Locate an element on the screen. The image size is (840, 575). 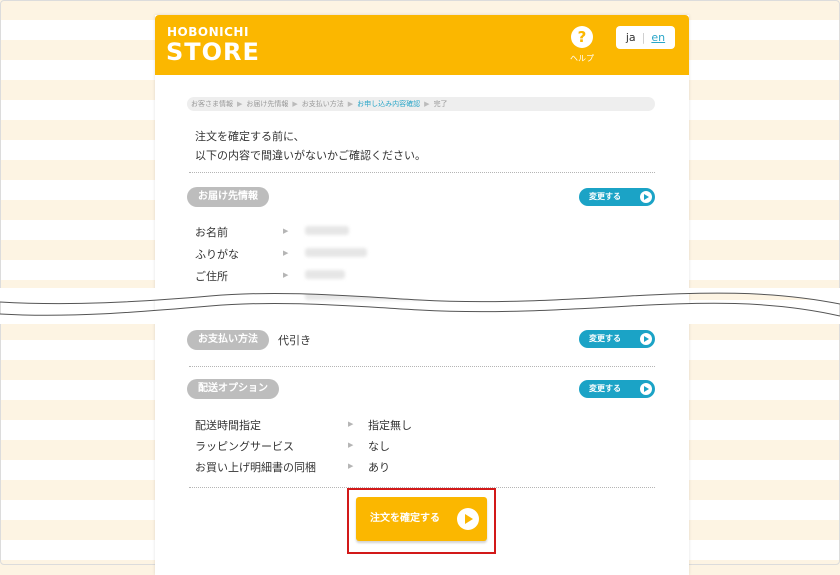
wrapping-service-label: ラッピングサービス is located at coordinates (244, 446).